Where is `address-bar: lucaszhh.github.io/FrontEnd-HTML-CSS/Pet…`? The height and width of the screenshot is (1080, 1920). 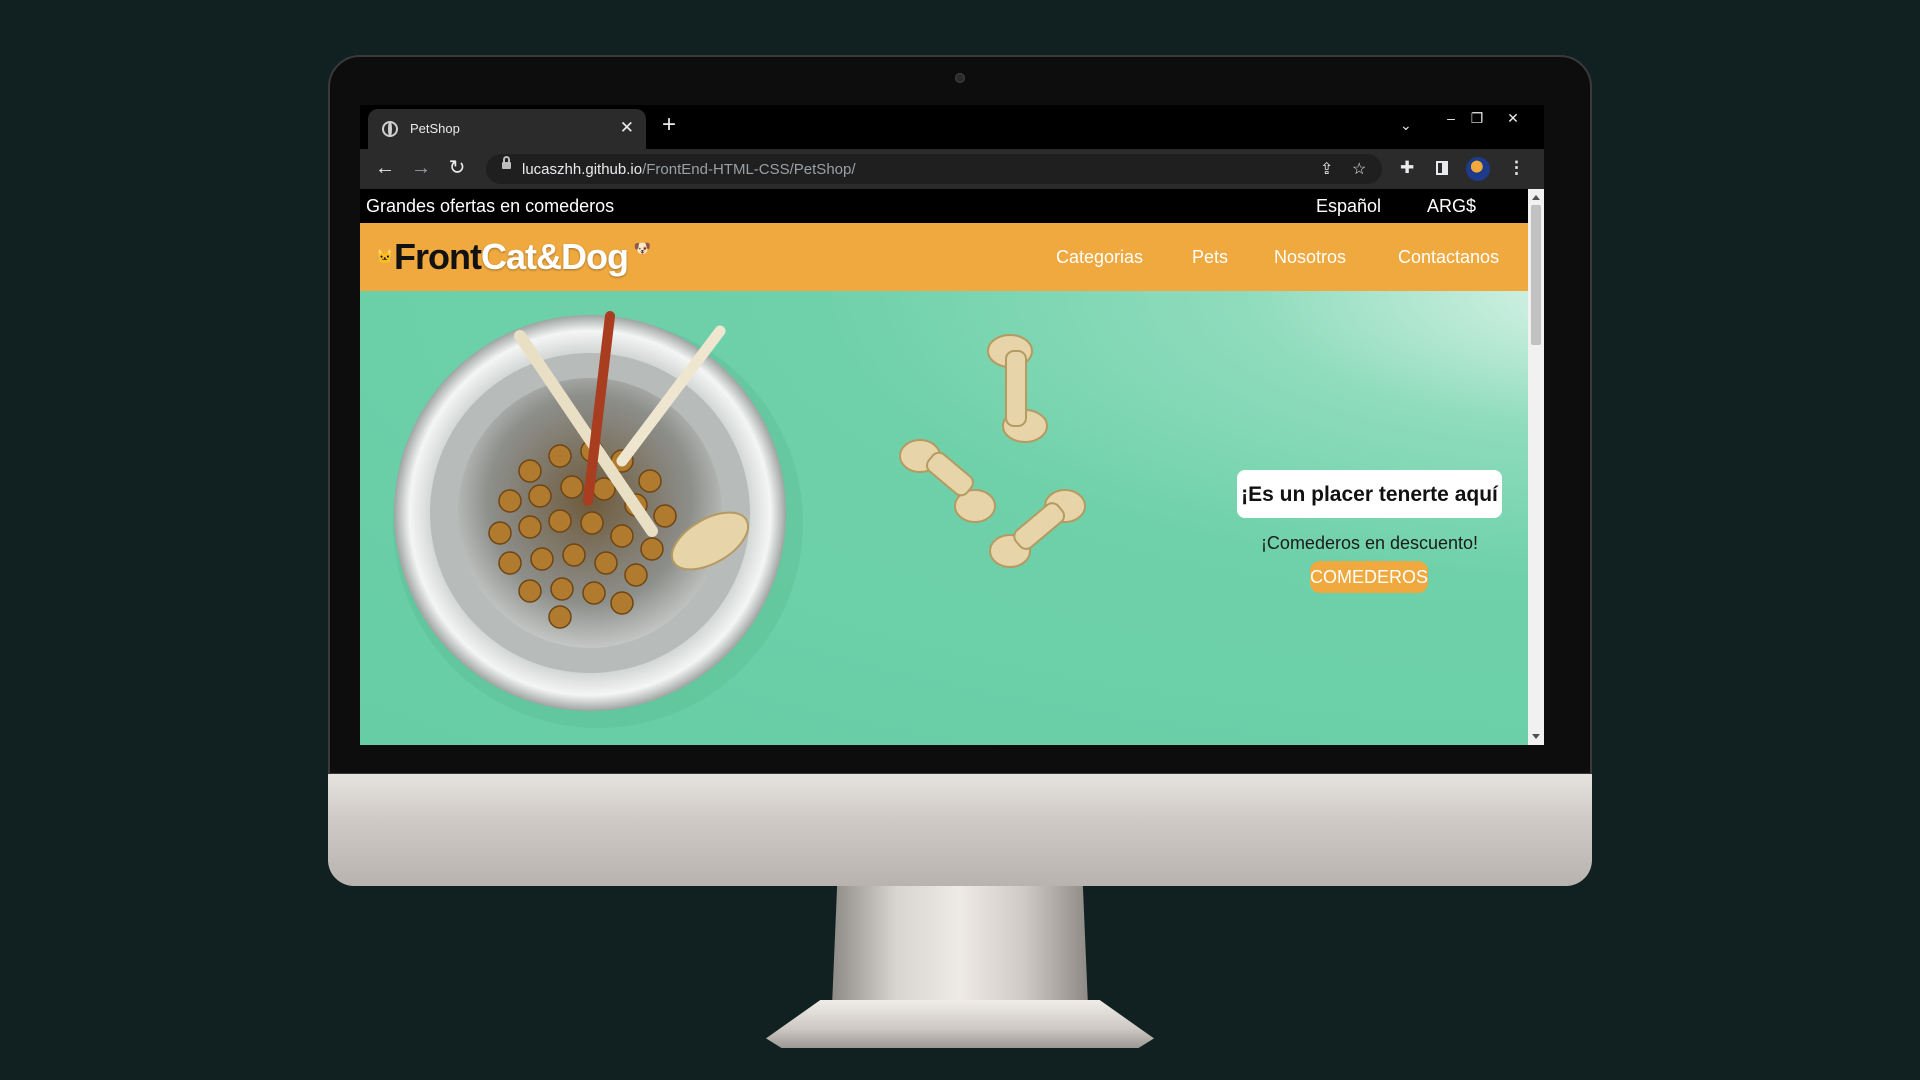
address-bar: lucaszhh.github.io/FrontEnd-HTML-CSS/Pet… is located at coordinates (934, 169).